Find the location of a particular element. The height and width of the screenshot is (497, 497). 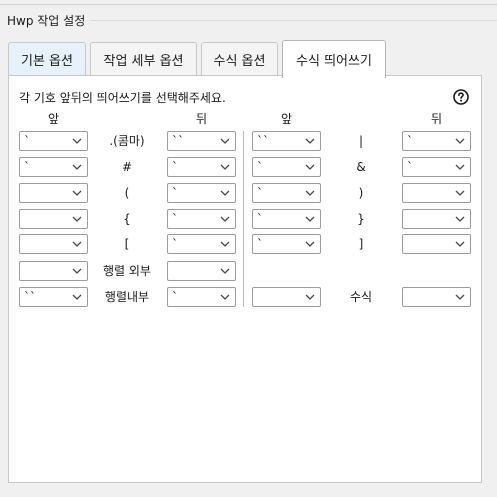

instruction-text: 각 기호 앞뒤의 띄어쓰기를 선택해주세요. is located at coordinates (122, 98).